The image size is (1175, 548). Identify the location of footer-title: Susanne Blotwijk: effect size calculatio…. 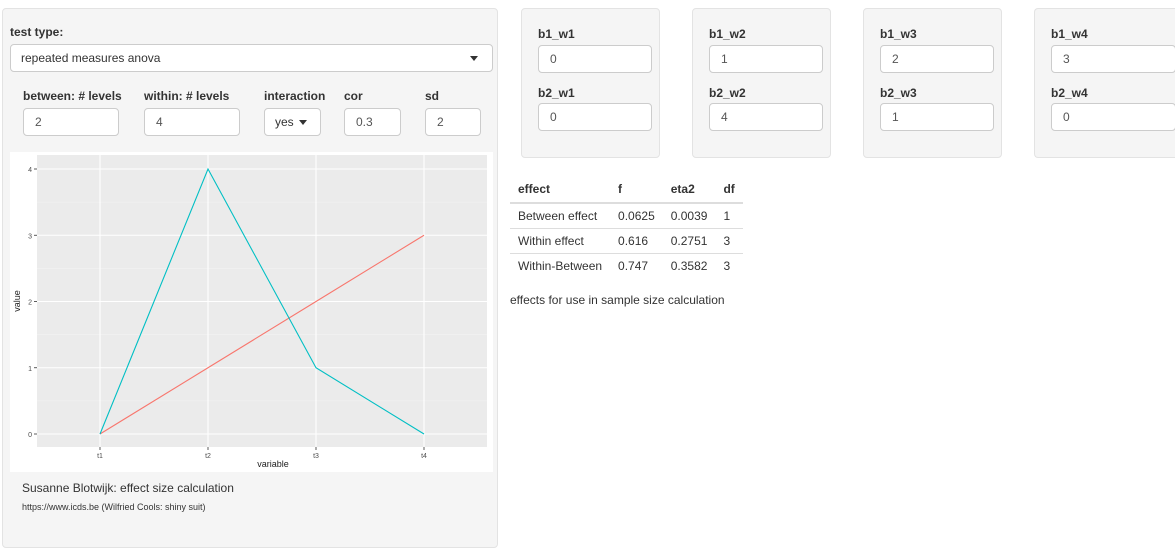
(128, 488).